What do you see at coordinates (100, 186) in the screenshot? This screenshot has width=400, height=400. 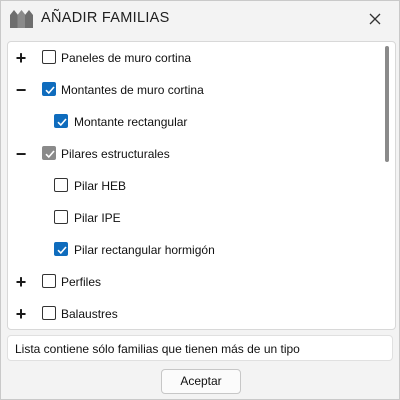 I see `tree-item-label: Pilar HEB` at bounding box center [100, 186].